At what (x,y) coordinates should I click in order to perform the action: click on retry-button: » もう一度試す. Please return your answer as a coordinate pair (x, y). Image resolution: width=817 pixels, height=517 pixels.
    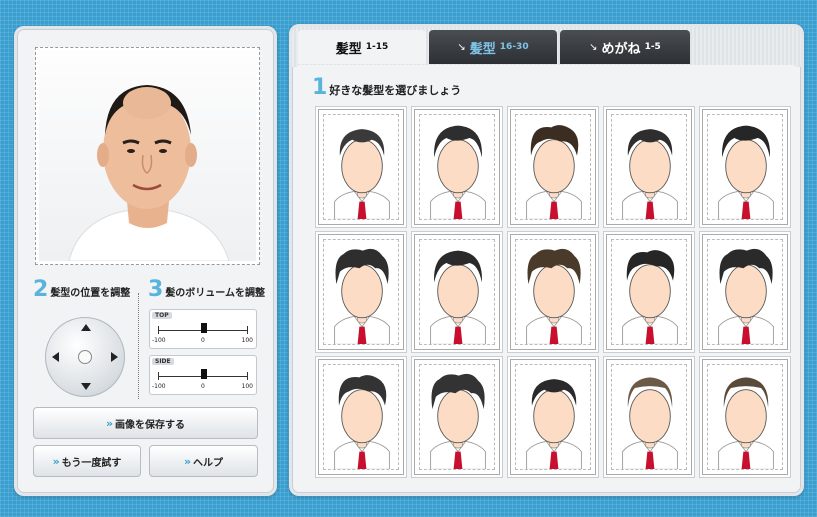
    Looking at the image, I should click on (87, 461).